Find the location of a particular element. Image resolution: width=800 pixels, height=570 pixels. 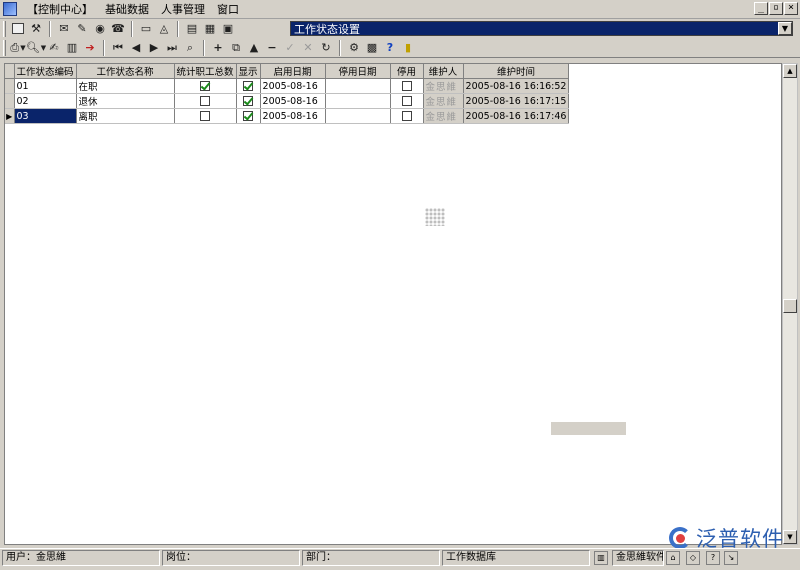

form-selector: 工作状态设置 ▼ is located at coordinates (541, 28).